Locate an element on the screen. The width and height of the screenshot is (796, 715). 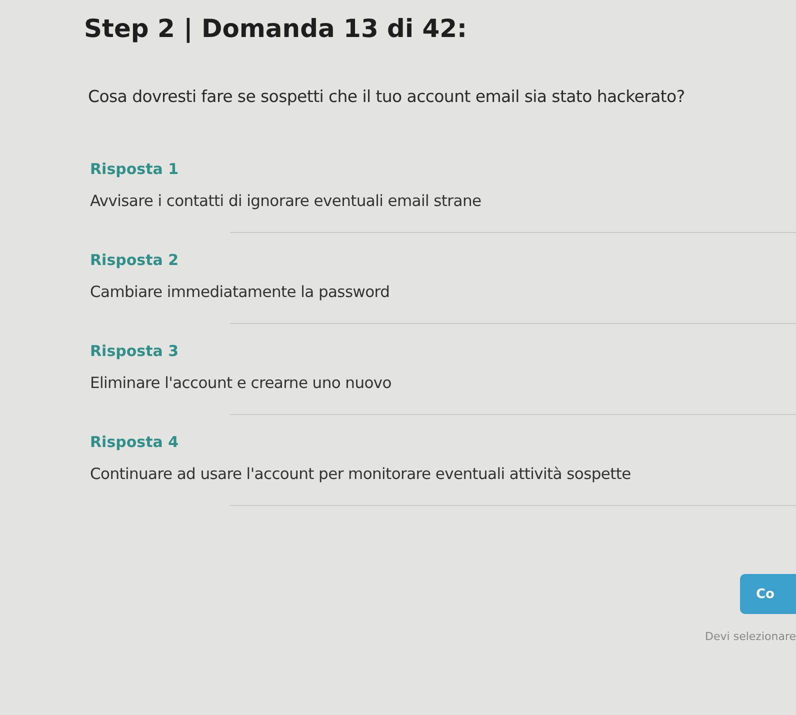
hint-text: Devi selezionare is located at coordinates (750, 636).